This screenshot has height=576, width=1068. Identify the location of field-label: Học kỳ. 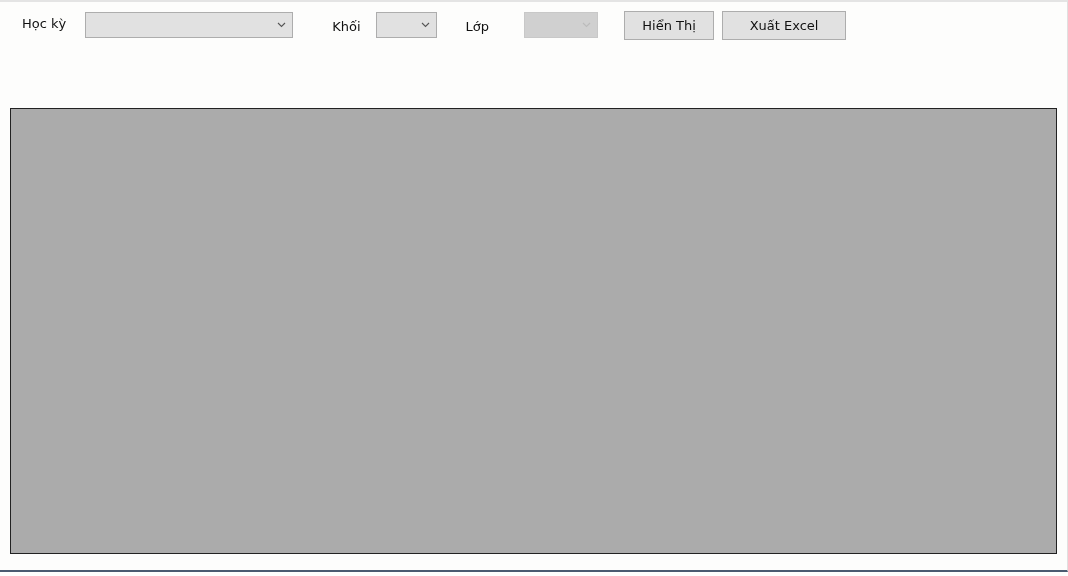
(44, 23).